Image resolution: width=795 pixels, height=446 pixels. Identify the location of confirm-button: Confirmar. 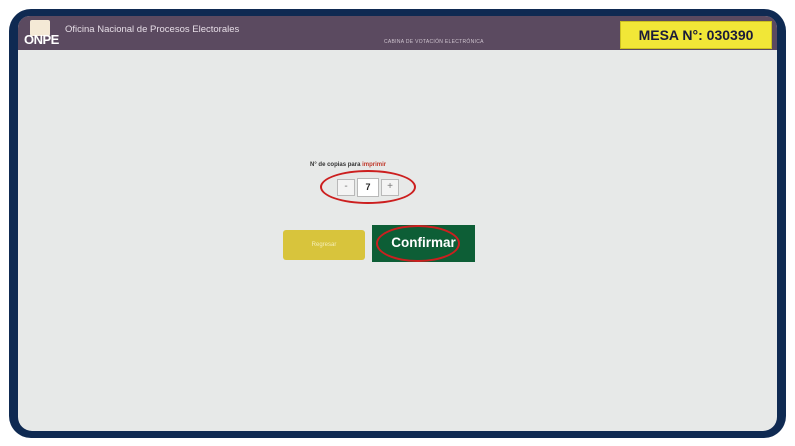
(423, 243).